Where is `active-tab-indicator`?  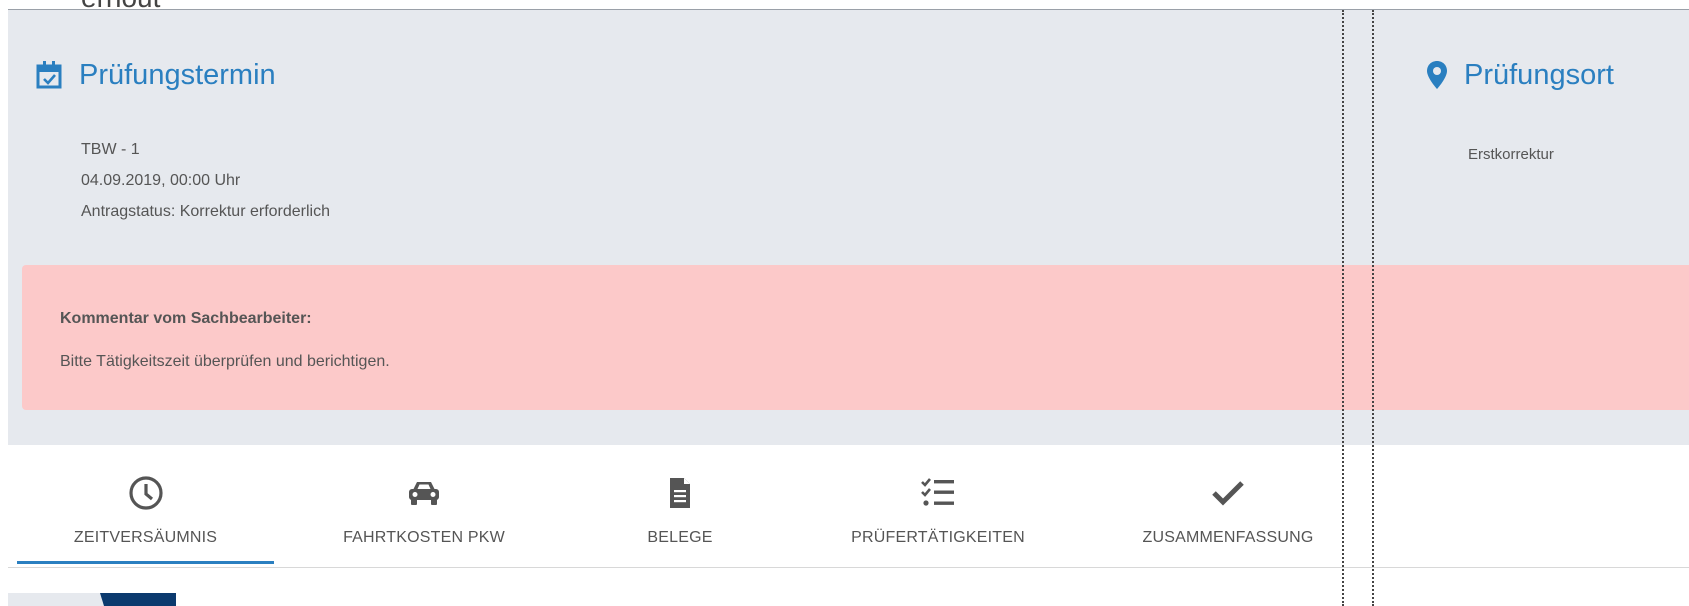 active-tab-indicator is located at coordinates (145, 562).